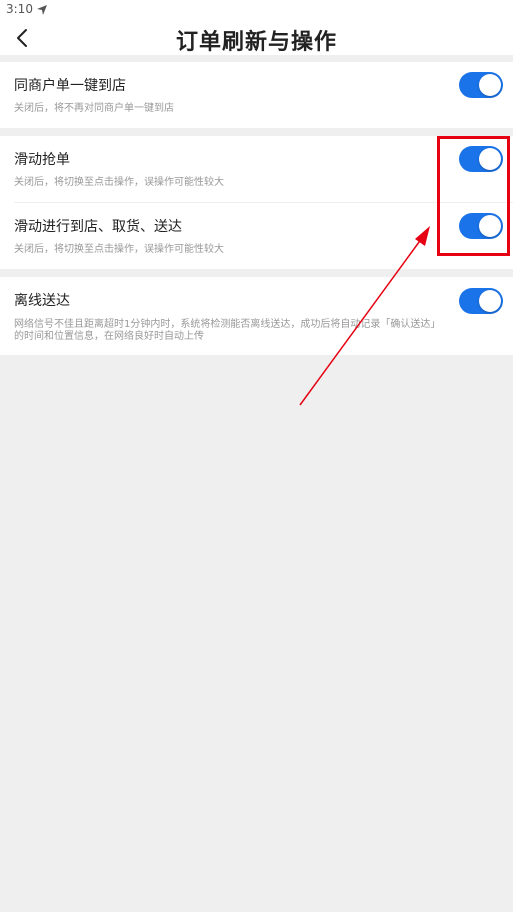 The width and height of the screenshot is (513, 912). What do you see at coordinates (70, 86) in the screenshot?
I see `setting-title: 同商户单一键到店` at bounding box center [70, 86].